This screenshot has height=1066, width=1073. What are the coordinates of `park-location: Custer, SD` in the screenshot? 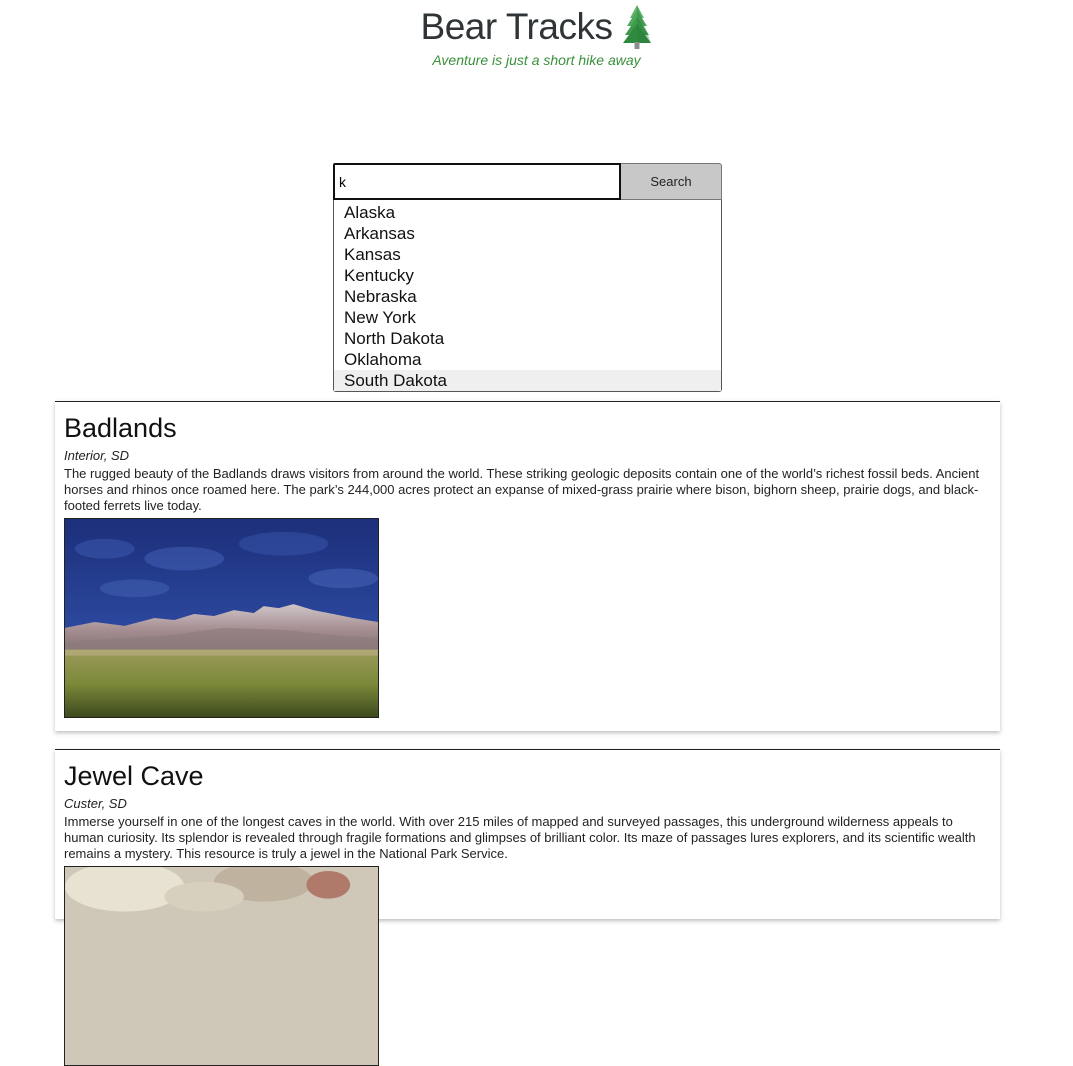 It's located at (95, 803).